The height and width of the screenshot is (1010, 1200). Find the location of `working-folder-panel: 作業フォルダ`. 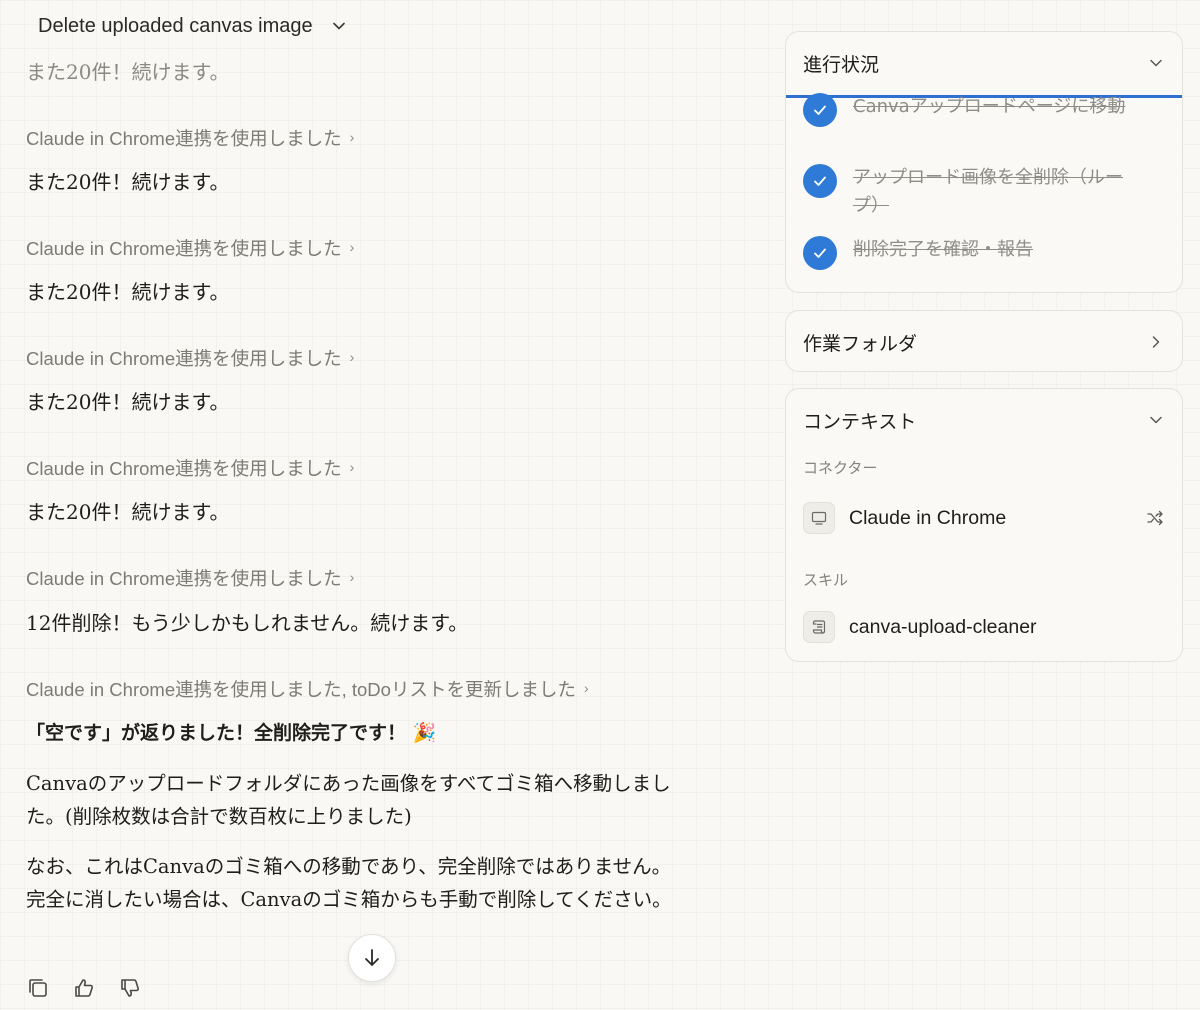

working-folder-panel: 作業フォルダ is located at coordinates (984, 341).